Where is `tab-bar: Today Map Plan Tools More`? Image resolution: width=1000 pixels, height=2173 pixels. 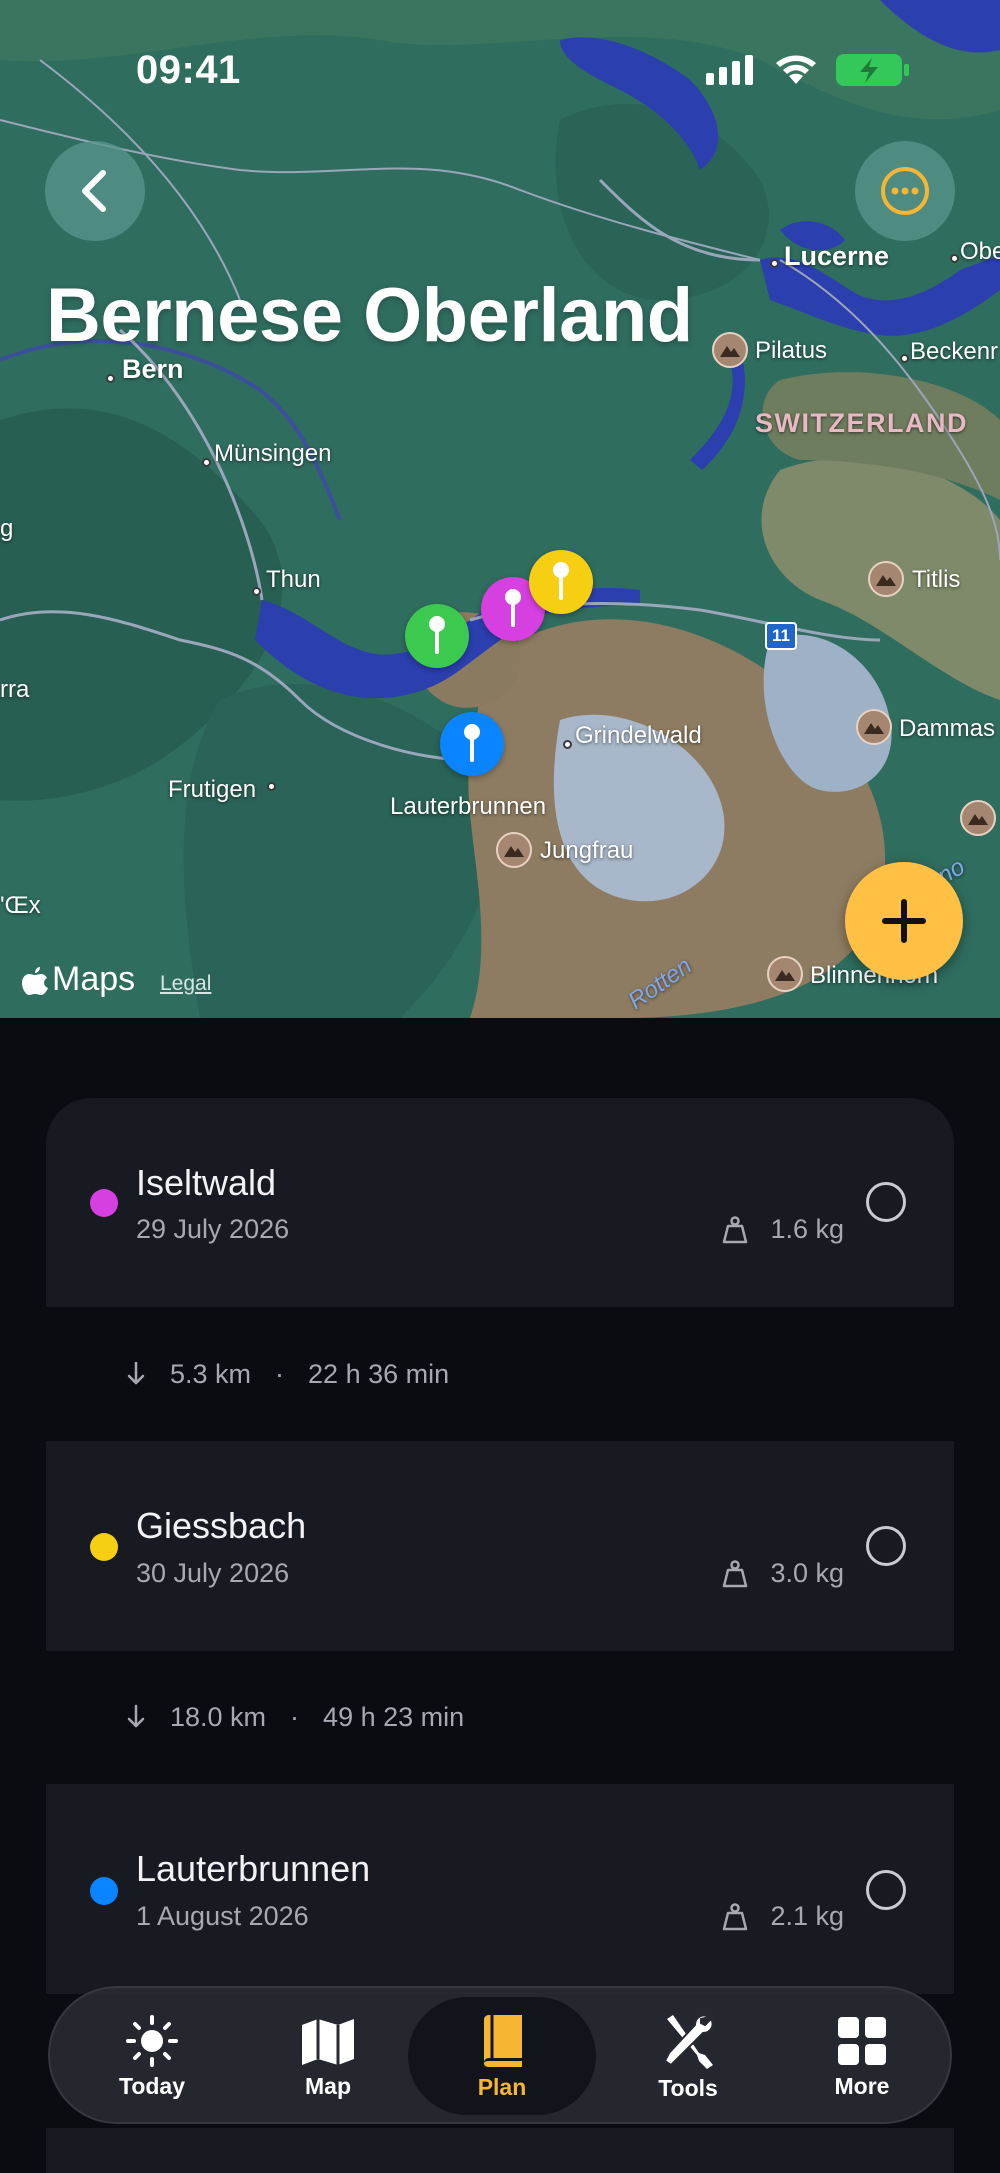
tab-bar: Today Map Plan Tools More is located at coordinates (500, 2055).